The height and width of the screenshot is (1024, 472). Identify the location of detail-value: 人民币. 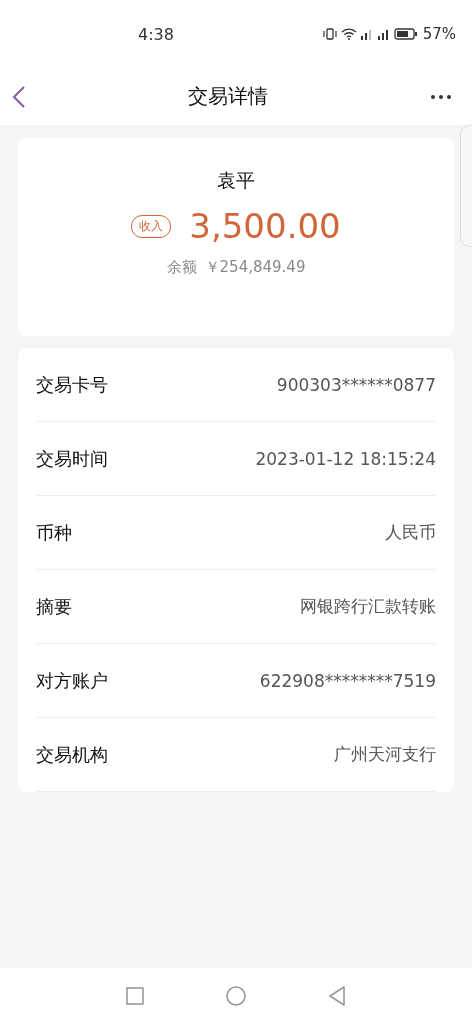
(410, 532).